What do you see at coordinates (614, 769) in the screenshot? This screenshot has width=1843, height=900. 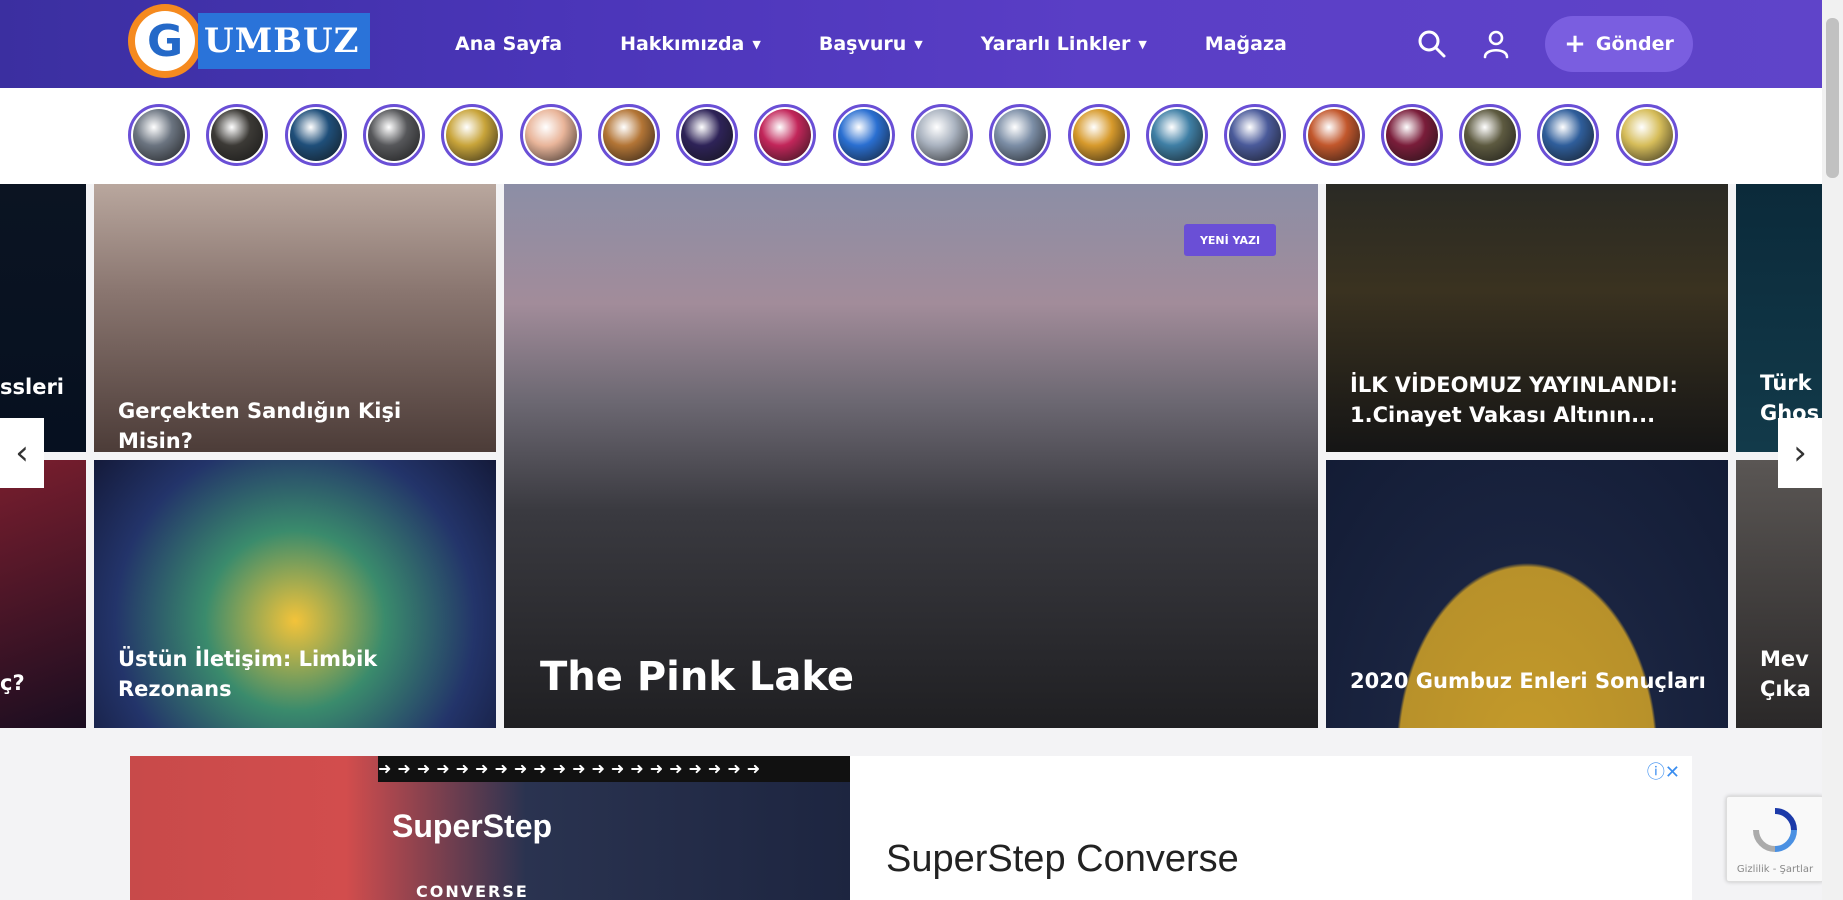 I see `ad-arrow-strip: ➜➜➜➜➜➜➜➜➜➜➜➜➜➜➜➜➜➜➜➜` at bounding box center [614, 769].